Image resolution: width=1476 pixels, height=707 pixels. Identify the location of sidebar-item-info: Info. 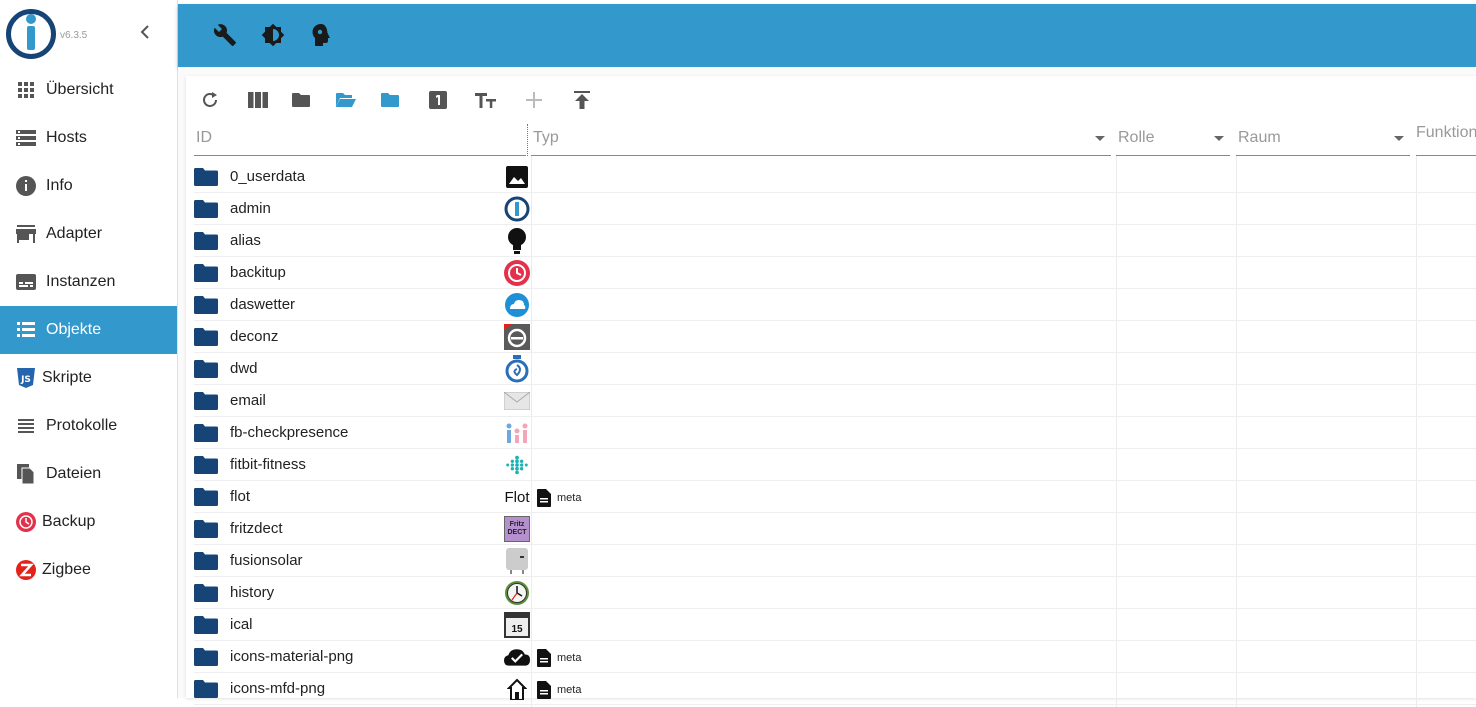
(88, 186).